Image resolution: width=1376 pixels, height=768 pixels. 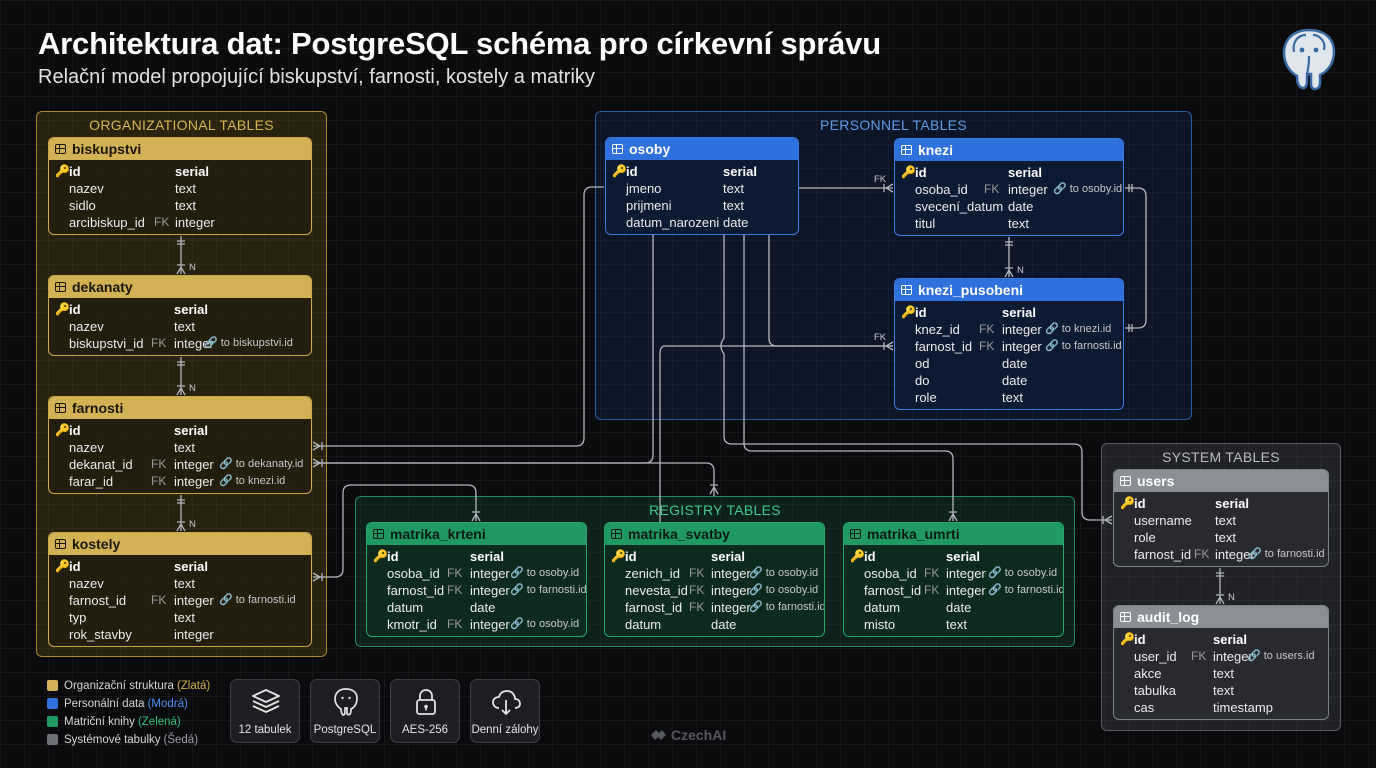 I want to click on column-row: akce text, so click(x=1221, y=673).